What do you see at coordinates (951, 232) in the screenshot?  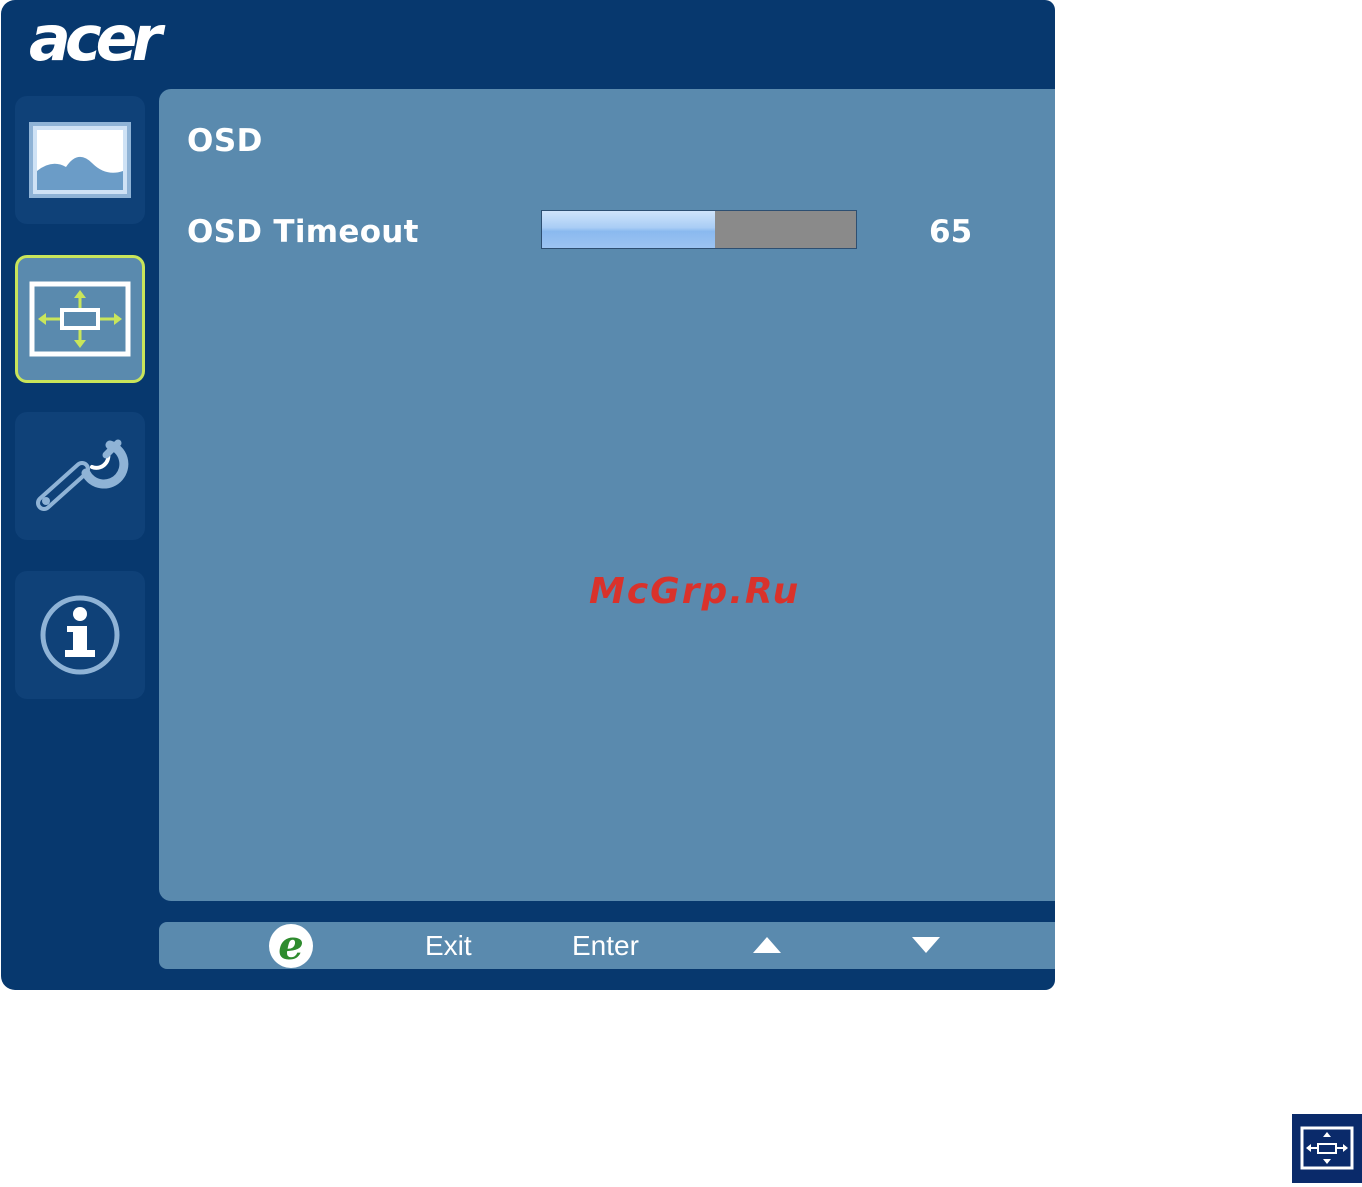 I see `osd-timeout-value: 65` at bounding box center [951, 232].